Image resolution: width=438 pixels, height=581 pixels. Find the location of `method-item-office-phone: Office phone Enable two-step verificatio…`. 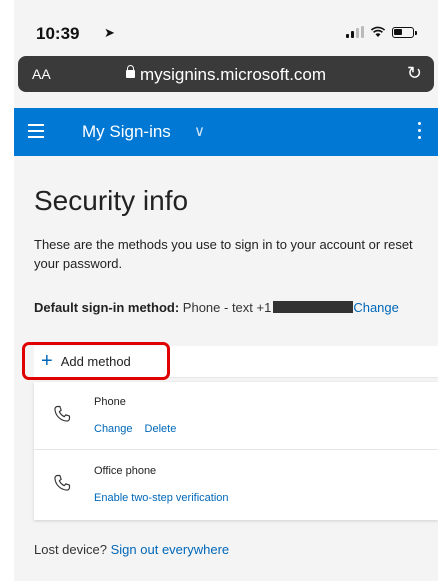

method-item-office-phone: Office phone Enable two-step verificatio… is located at coordinates (236, 485).